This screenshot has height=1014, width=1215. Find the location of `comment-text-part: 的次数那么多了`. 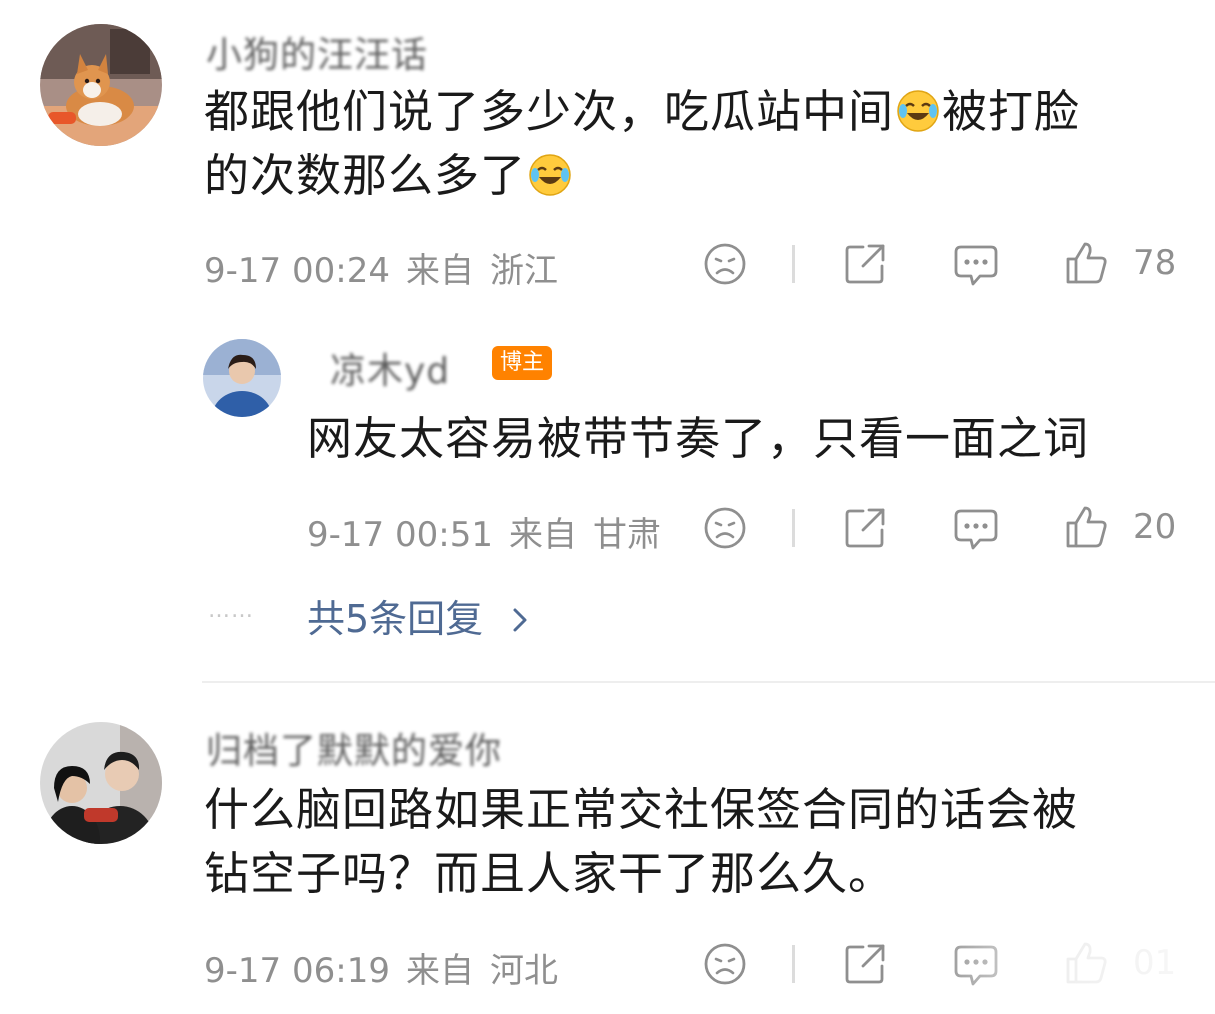

comment-text-part: 的次数那么多了 is located at coordinates (365, 175).